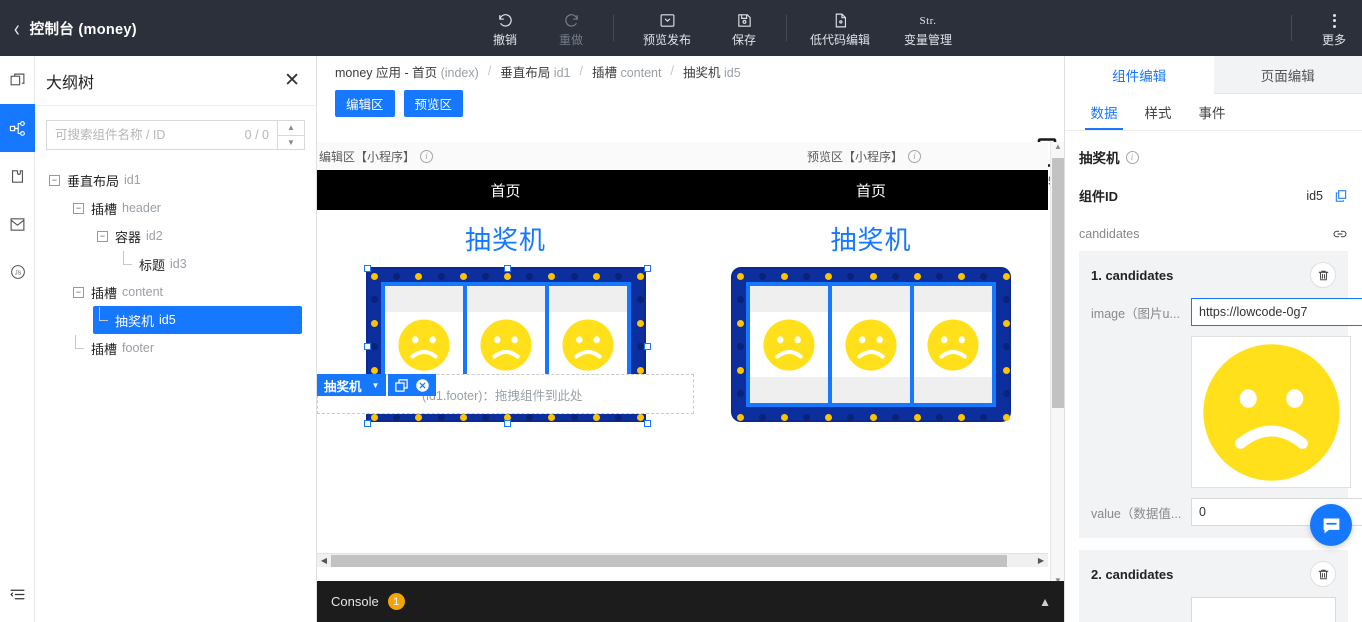  I want to click on tree-node-header: − 插槽 header, so click(192, 208).